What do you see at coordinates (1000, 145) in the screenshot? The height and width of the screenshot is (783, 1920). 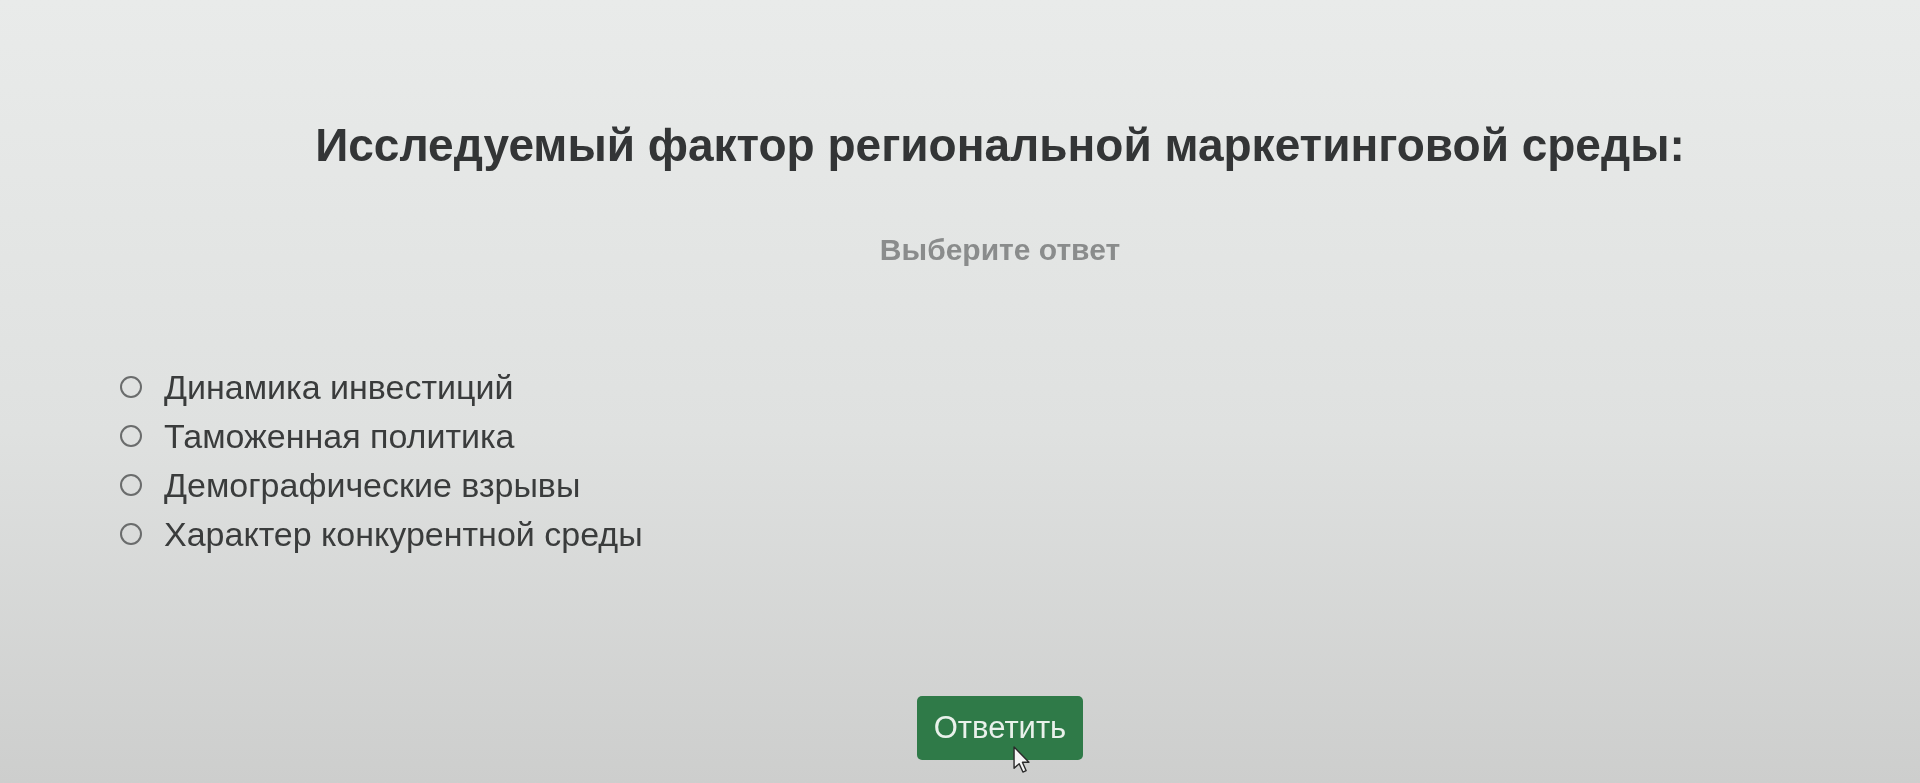 I see `question-title: Исследуемый фактор региональной маркетинговой среды:` at bounding box center [1000, 145].